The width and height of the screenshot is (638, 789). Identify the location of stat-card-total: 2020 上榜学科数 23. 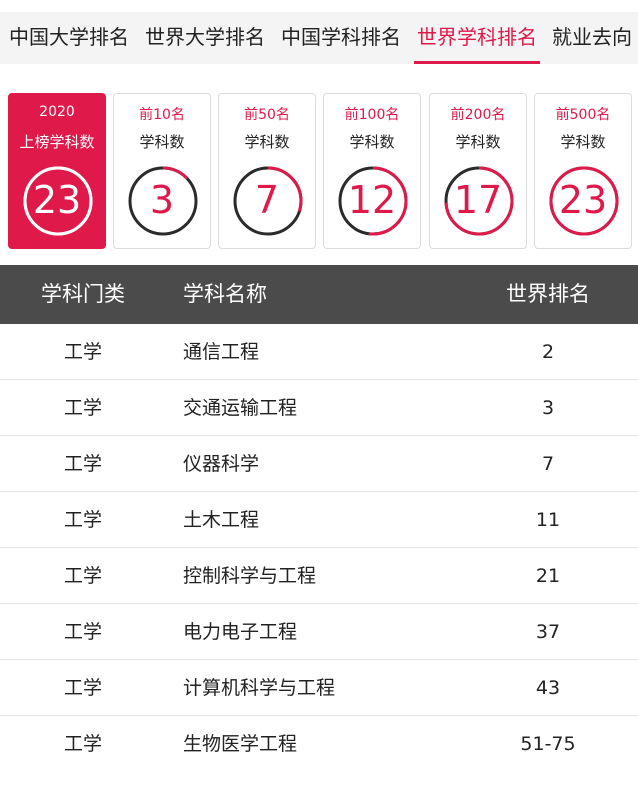
(57, 171).